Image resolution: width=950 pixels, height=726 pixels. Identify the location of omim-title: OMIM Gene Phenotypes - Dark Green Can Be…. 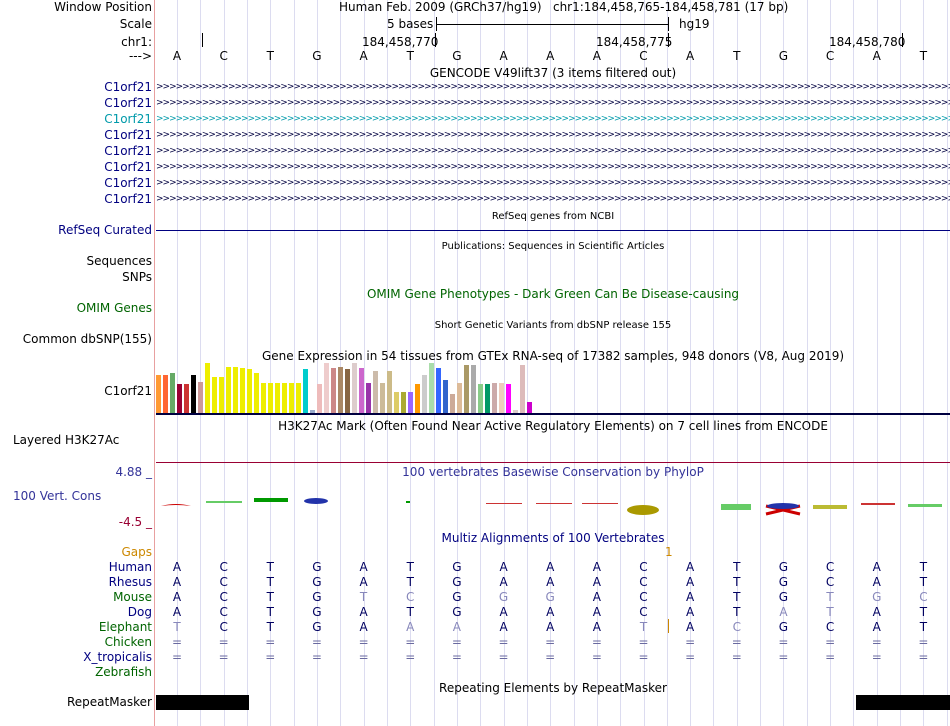
(553, 294).